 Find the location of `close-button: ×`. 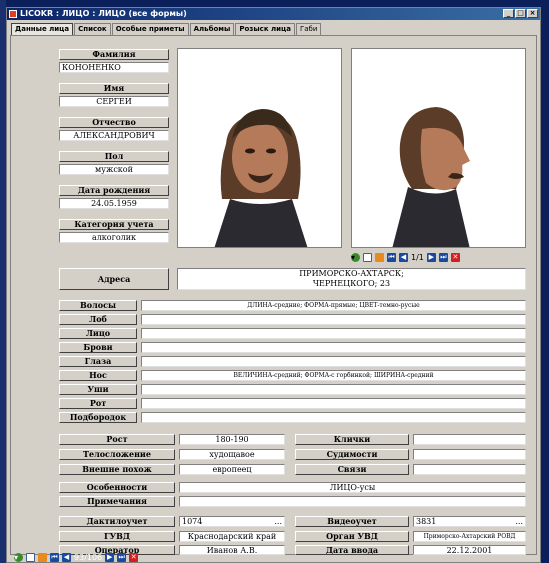

close-button: × is located at coordinates (532, 13).